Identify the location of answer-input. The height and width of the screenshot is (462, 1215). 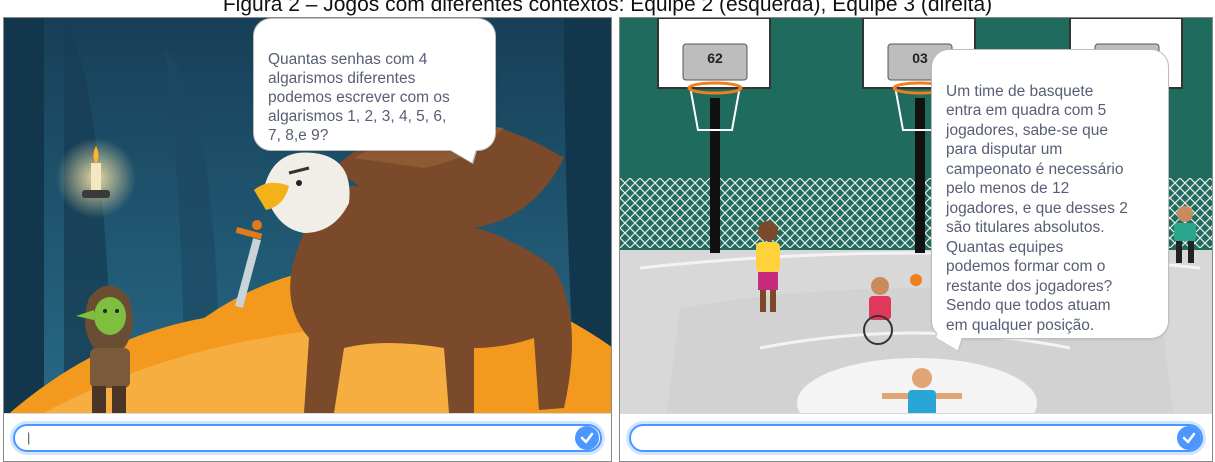
(916, 438).